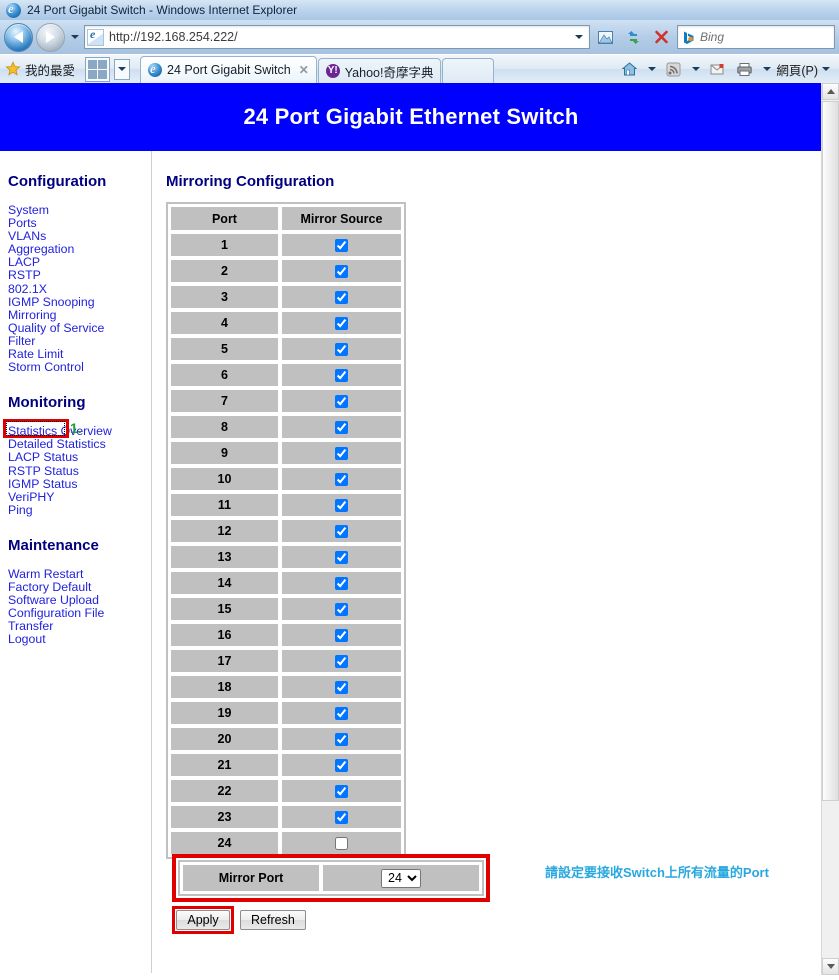 Image resolution: width=839 pixels, height=980 pixels. I want to click on sidebar-item-storm-control: Storm Control, so click(79, 367).